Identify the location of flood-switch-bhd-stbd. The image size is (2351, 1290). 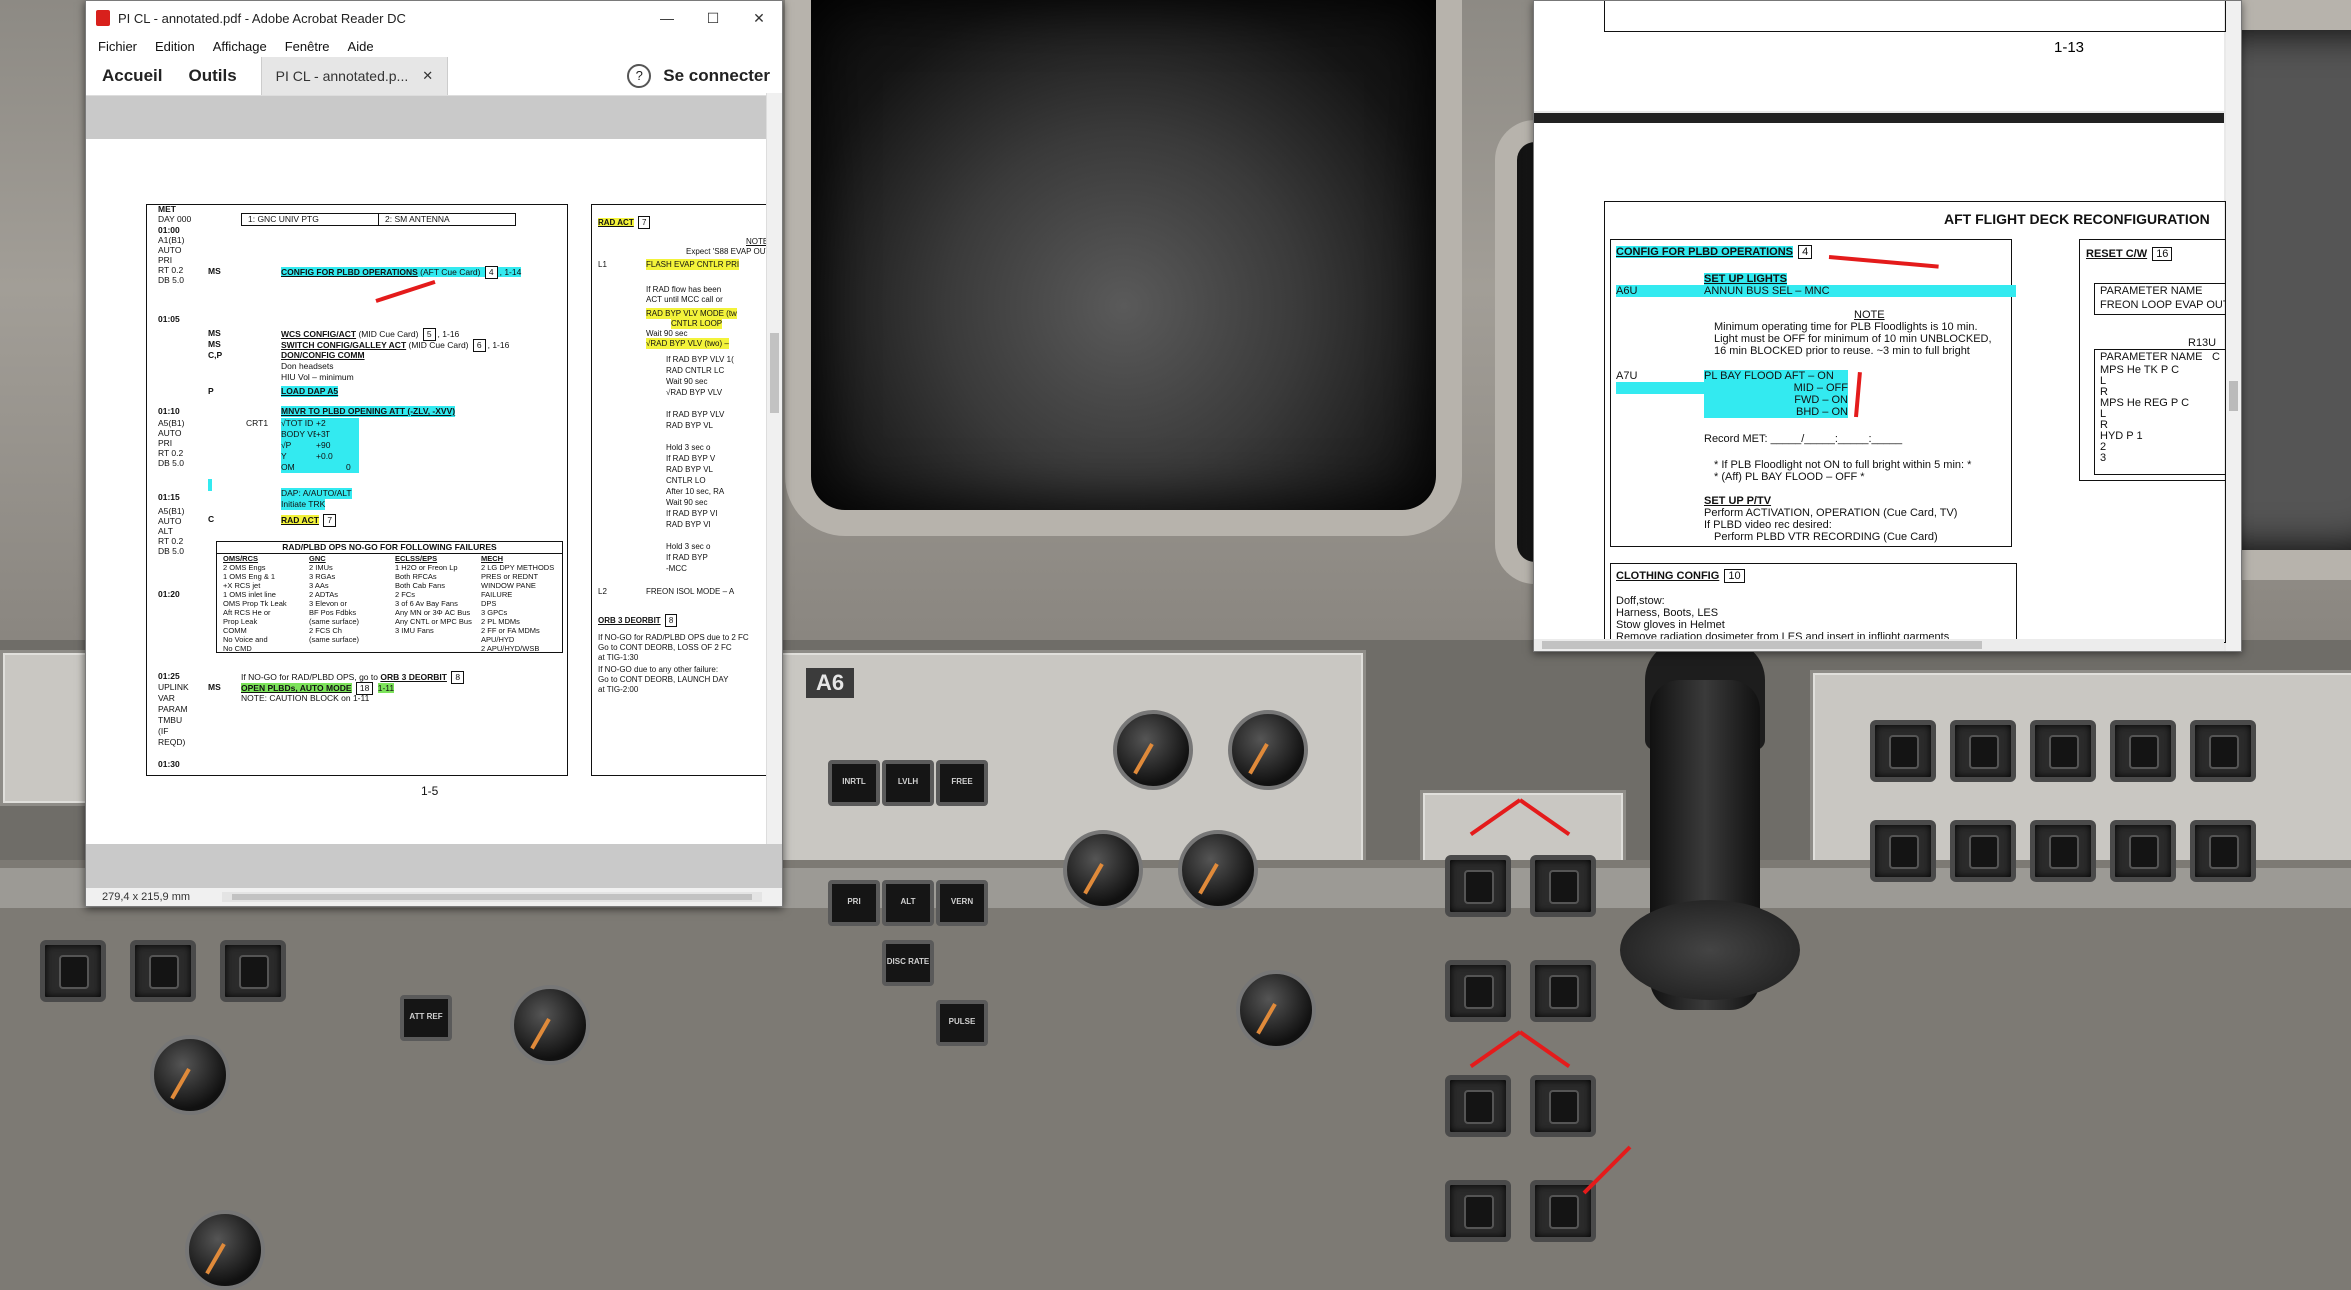
(1478, 1211).